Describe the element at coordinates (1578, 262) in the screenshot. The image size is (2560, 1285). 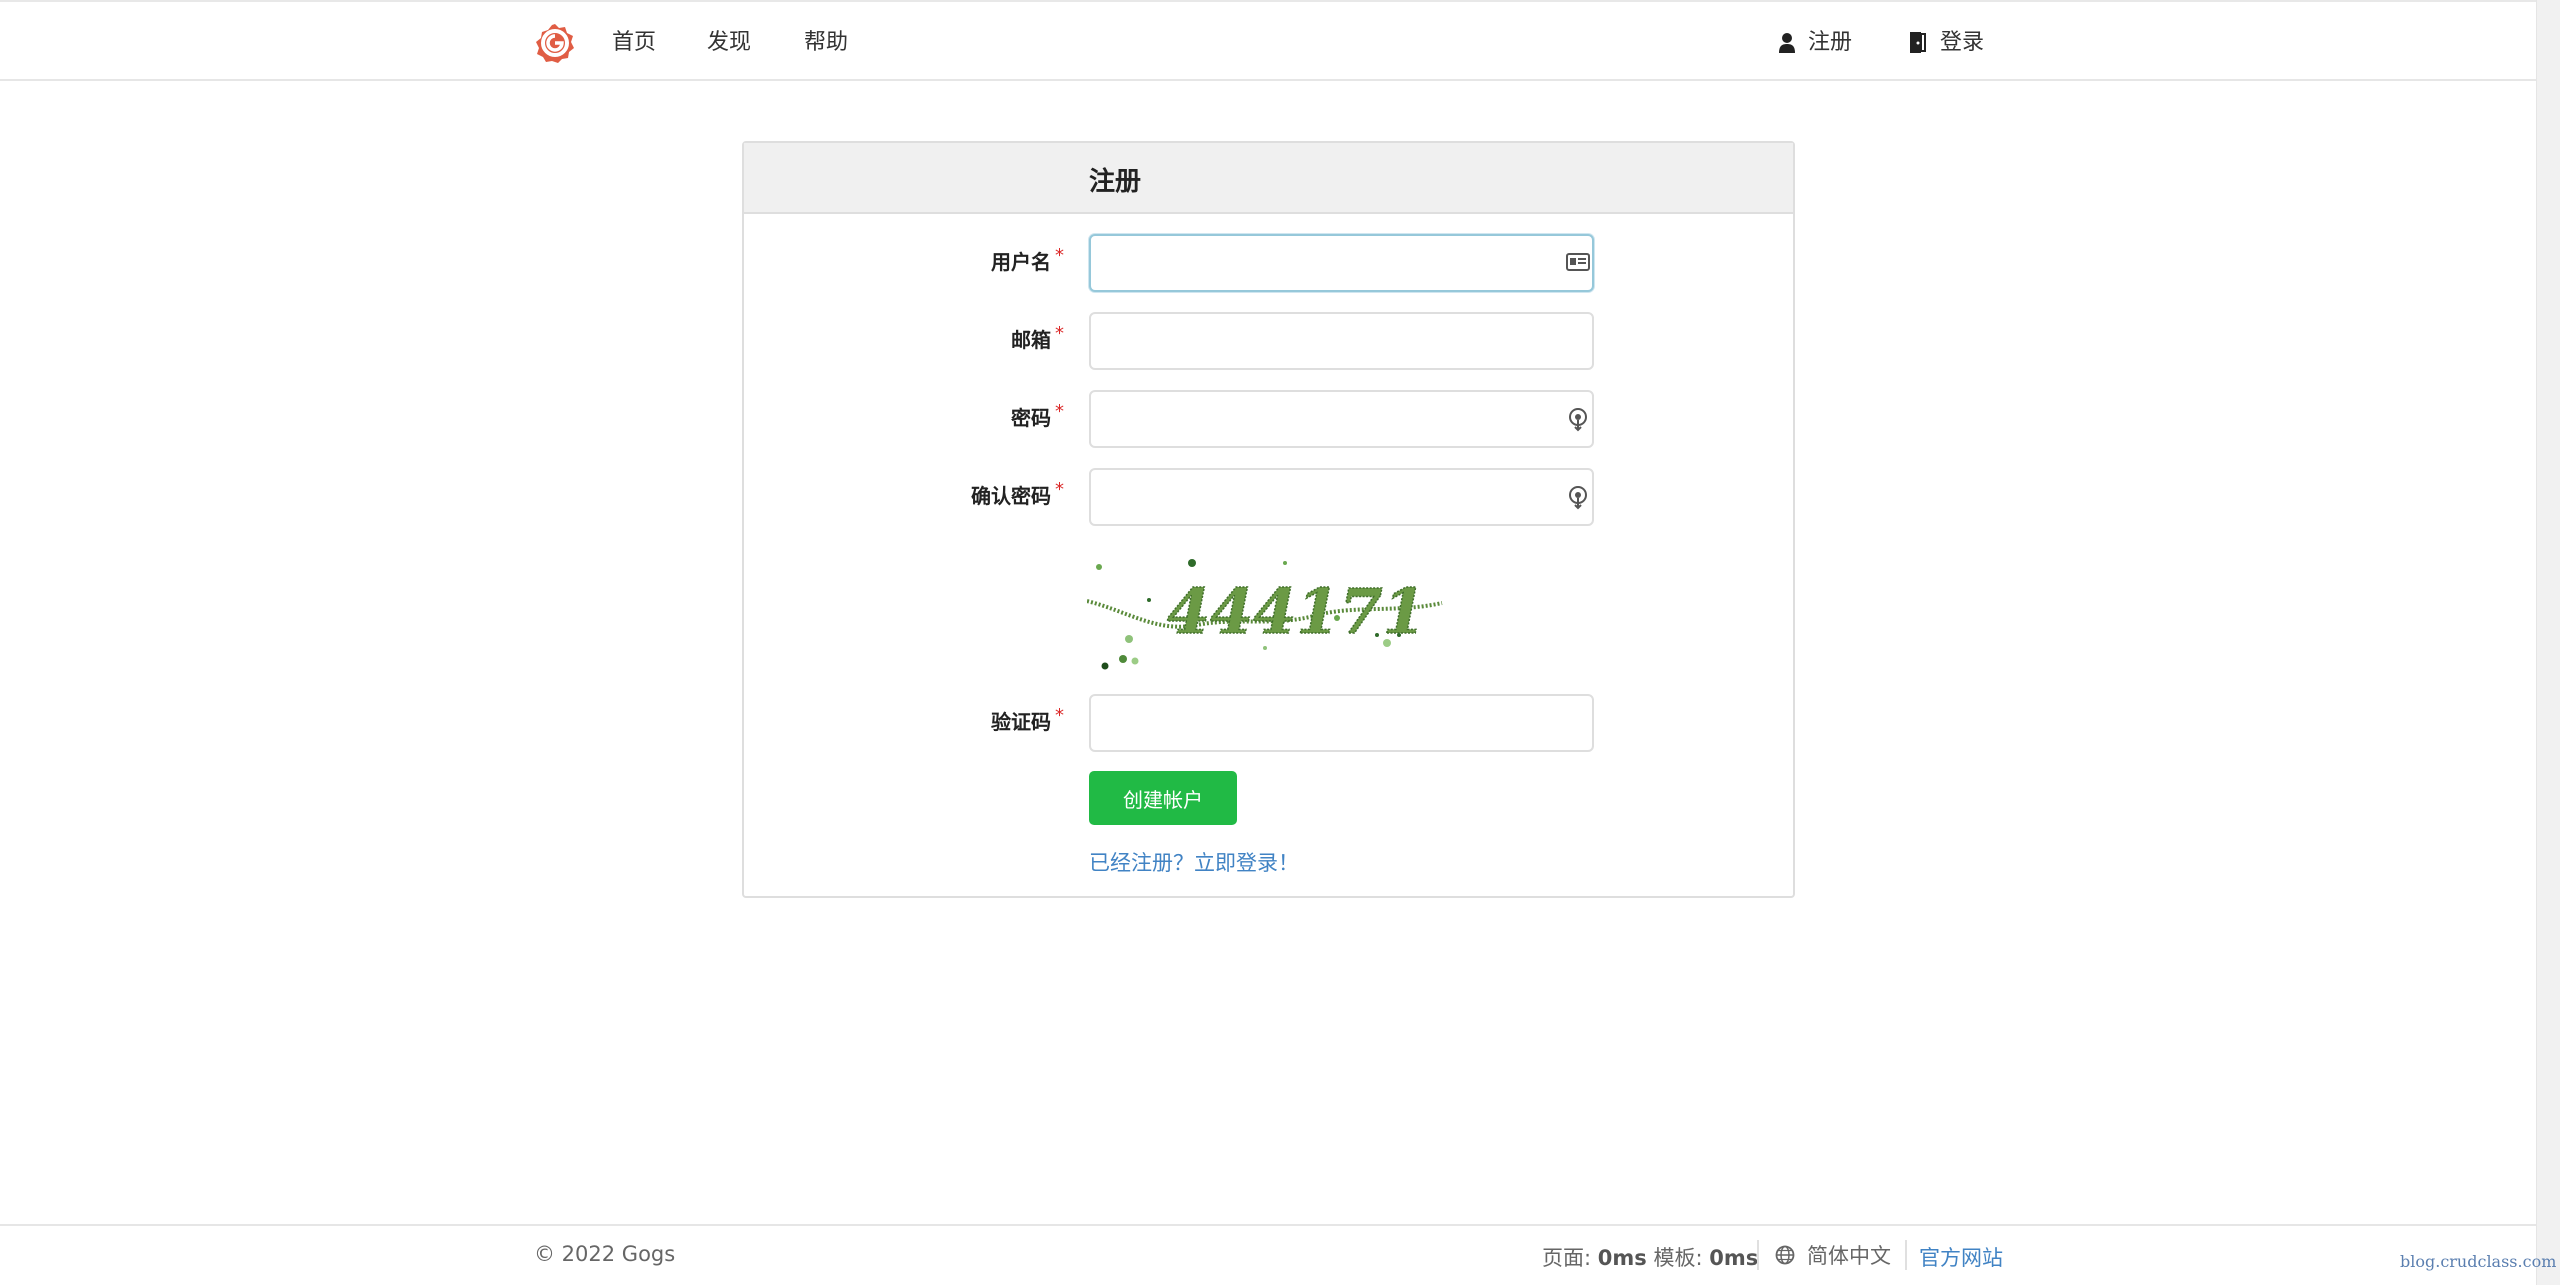
I see `id-card-icon` at that location.